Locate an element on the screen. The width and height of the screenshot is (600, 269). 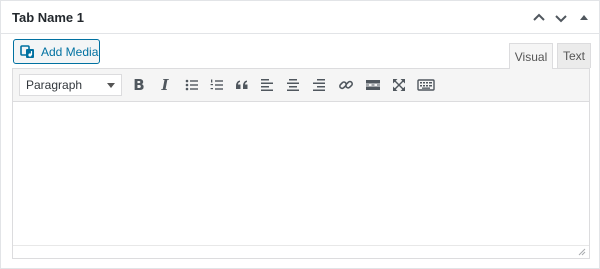
align-center-button is located at coordinates (293, 85).